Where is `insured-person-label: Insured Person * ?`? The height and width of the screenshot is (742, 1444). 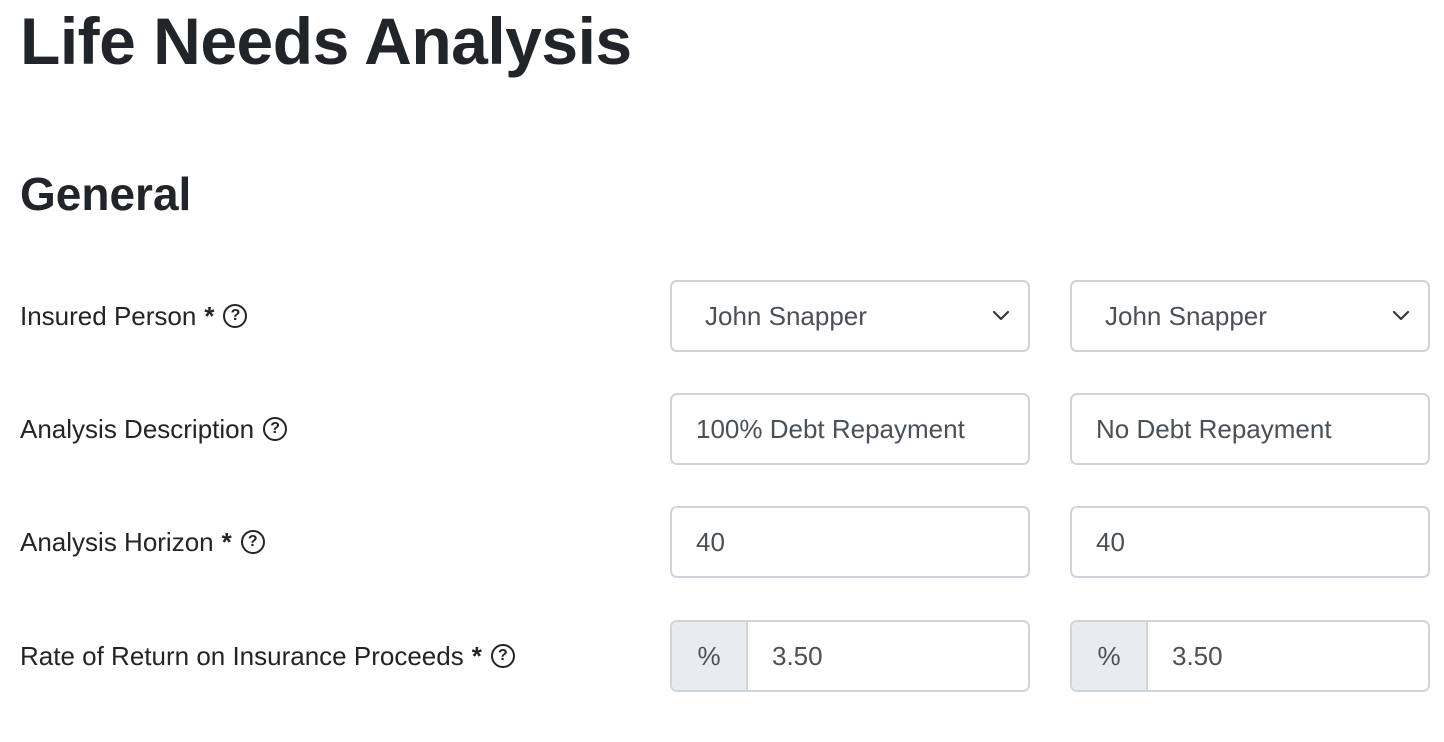 insured-person-label: Insured Person * ? is located at coordinates (134, 316).